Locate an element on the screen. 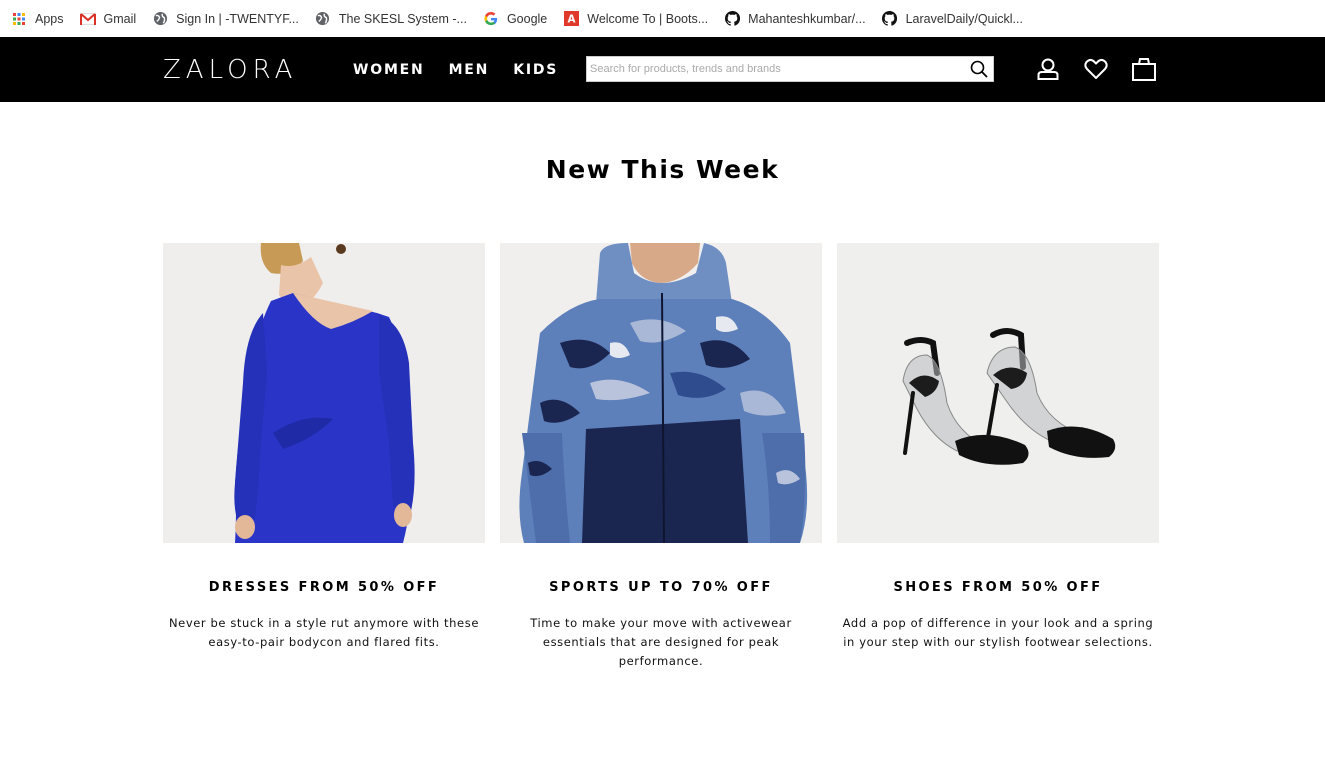 This screenshot has width=1325, height=761. bookmark-google: Google is located at coordinates (515, 19).